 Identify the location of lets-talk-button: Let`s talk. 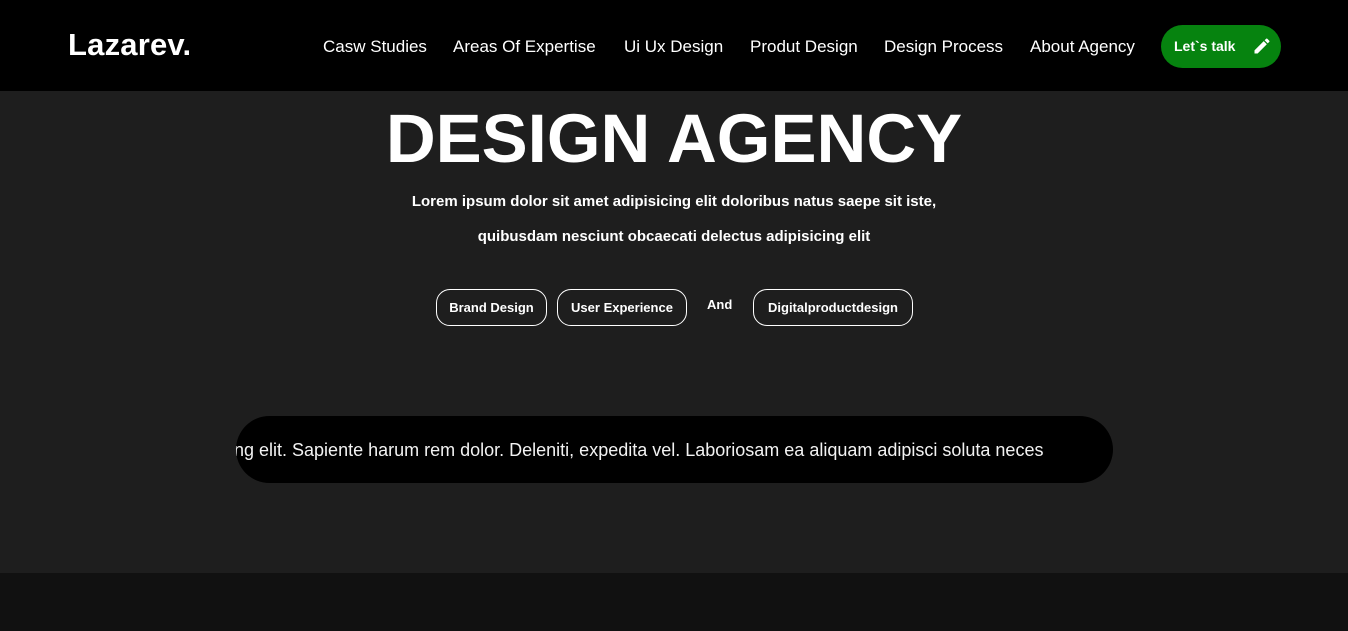
(1221, 46).